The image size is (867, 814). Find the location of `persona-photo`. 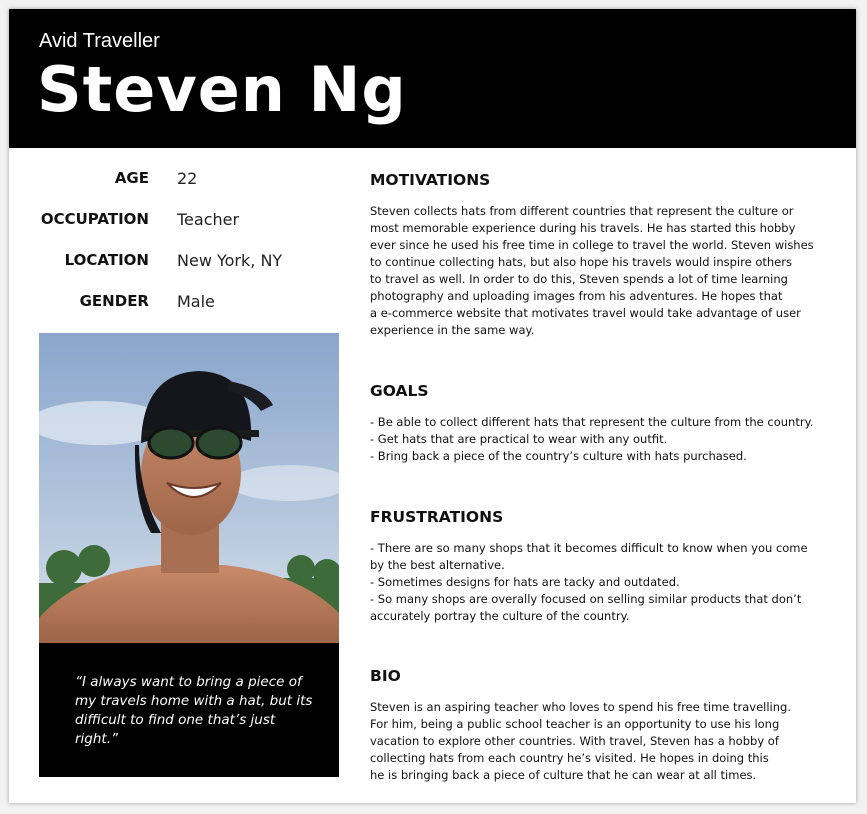

persona-photo is located at coordinates (189, 488).